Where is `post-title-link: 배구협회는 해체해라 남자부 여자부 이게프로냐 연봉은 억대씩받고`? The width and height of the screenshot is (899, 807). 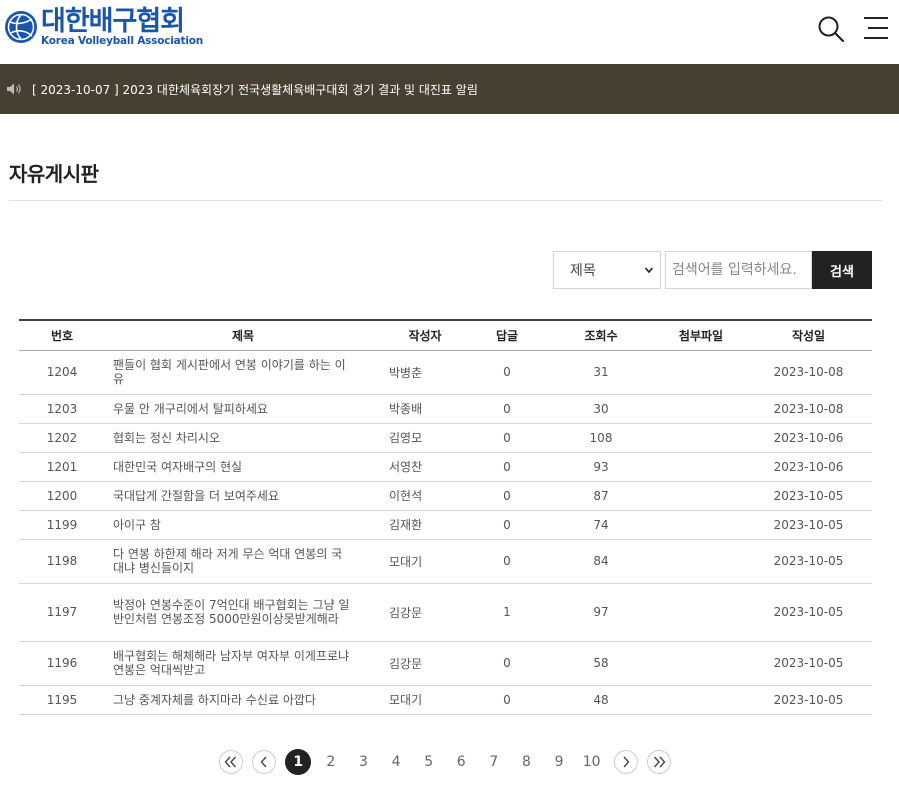 post-title-link: 배구협회는 해체해라 남자부 여자부 이게프로냐 연봉은 억대씩받고 is located at coordinates (231, 663).